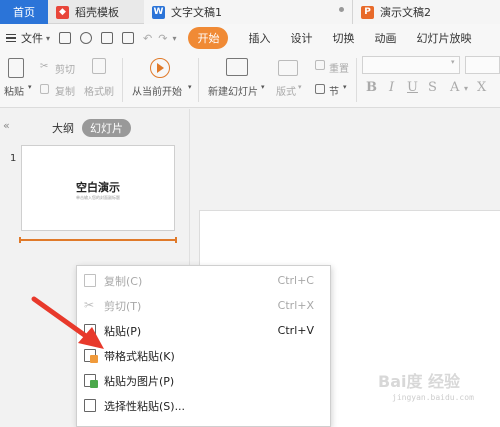 The height and width of the screenshot is (427, 500). What do you see at coordinates (482, 65) in the screenshot?
I see `font-size-select` at bounding box center [482, 65].